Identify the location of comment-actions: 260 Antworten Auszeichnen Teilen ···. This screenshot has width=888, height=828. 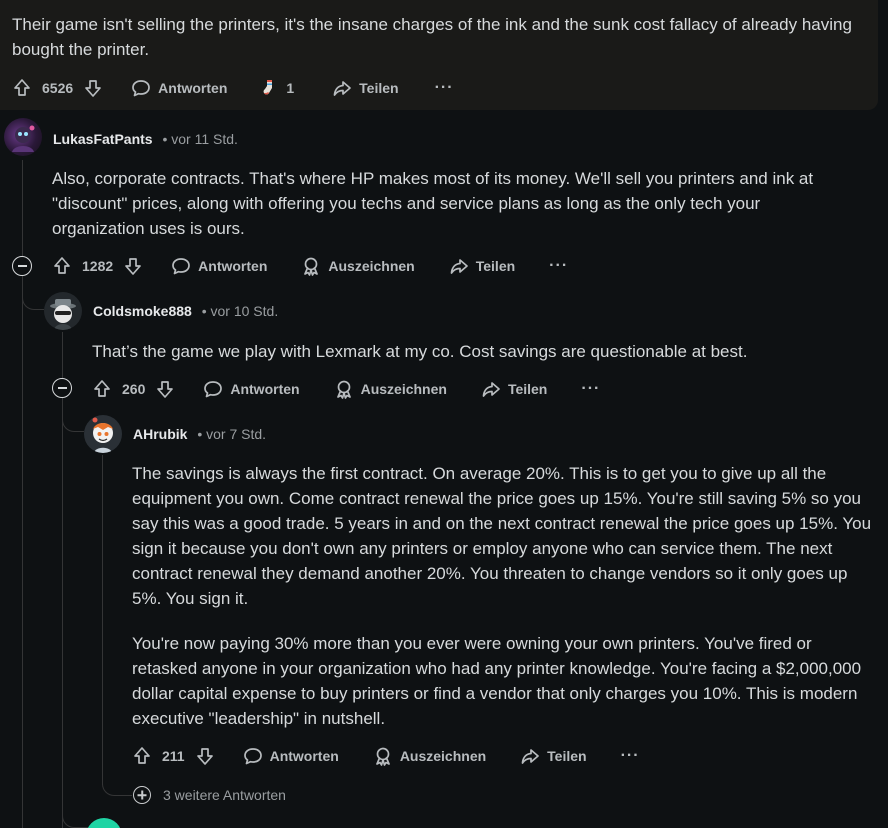
(346, 389).